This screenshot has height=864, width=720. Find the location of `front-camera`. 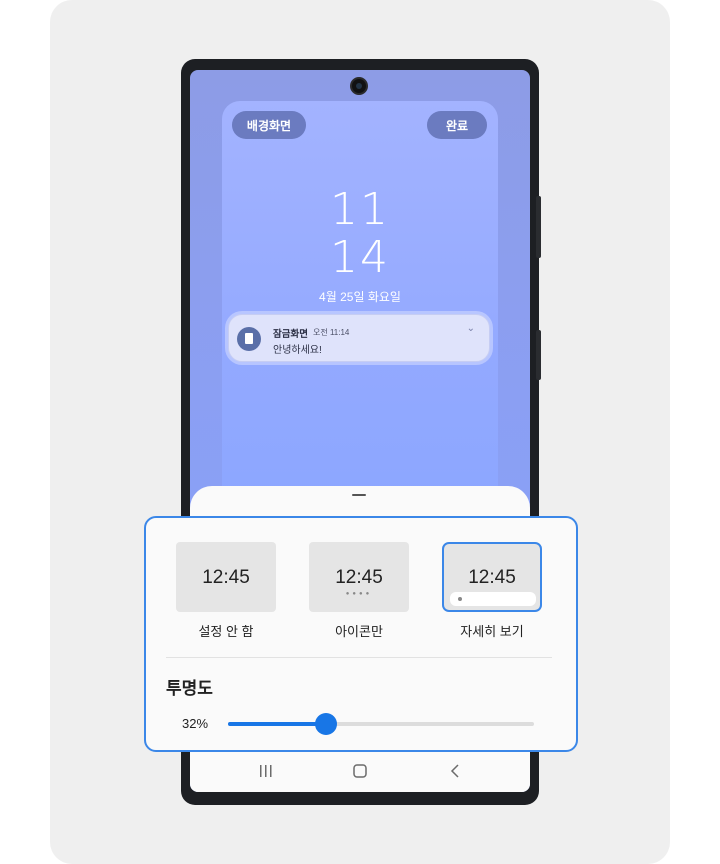

front-camera is located at coordinates (359, 86).